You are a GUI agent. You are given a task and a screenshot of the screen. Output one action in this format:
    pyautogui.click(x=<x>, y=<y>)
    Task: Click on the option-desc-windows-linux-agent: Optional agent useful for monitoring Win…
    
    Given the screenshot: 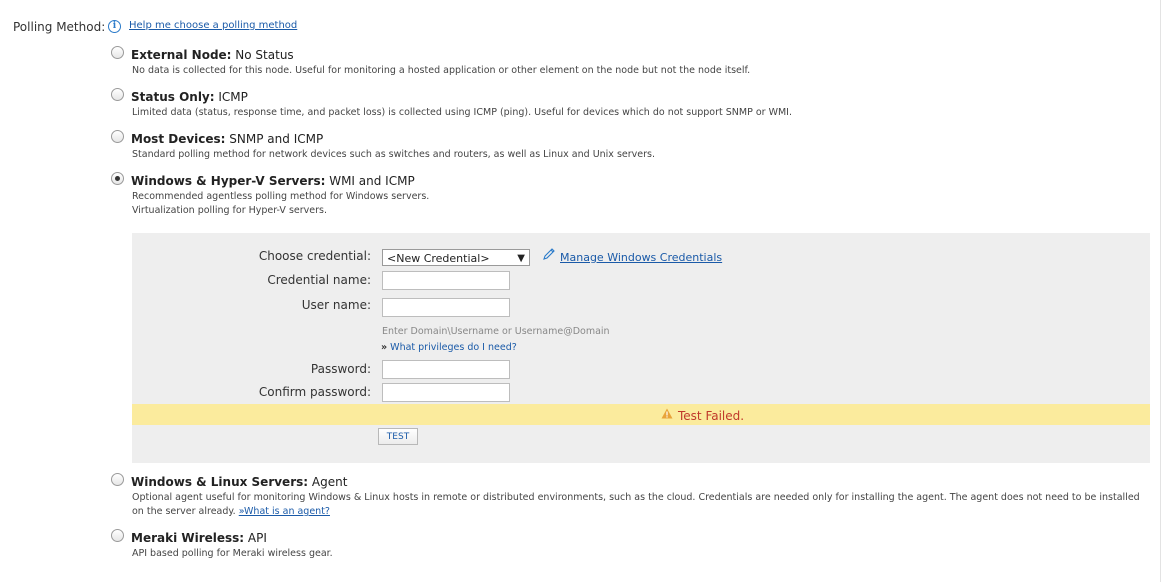 What is the action you would take?
    pyautogui.click(x=636, y=497)
    